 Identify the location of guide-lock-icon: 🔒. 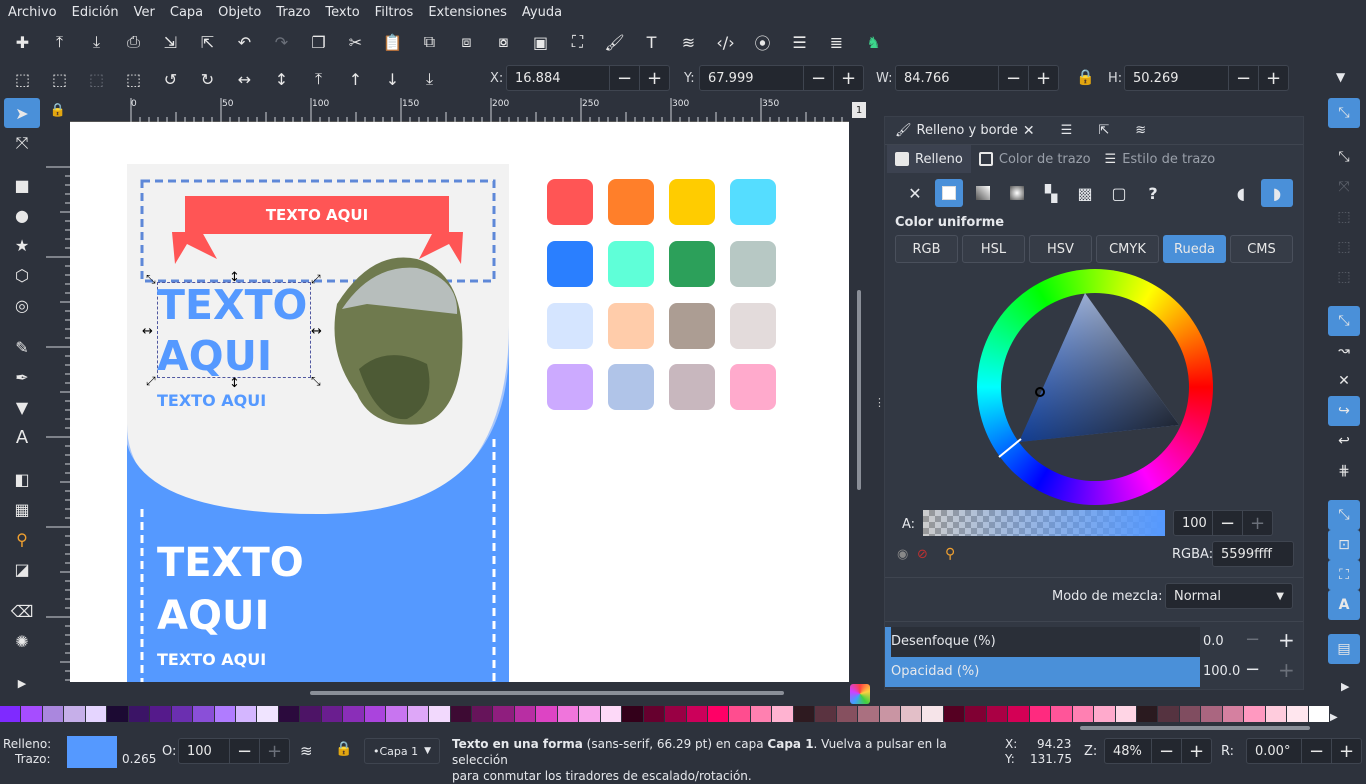
(58, 110).